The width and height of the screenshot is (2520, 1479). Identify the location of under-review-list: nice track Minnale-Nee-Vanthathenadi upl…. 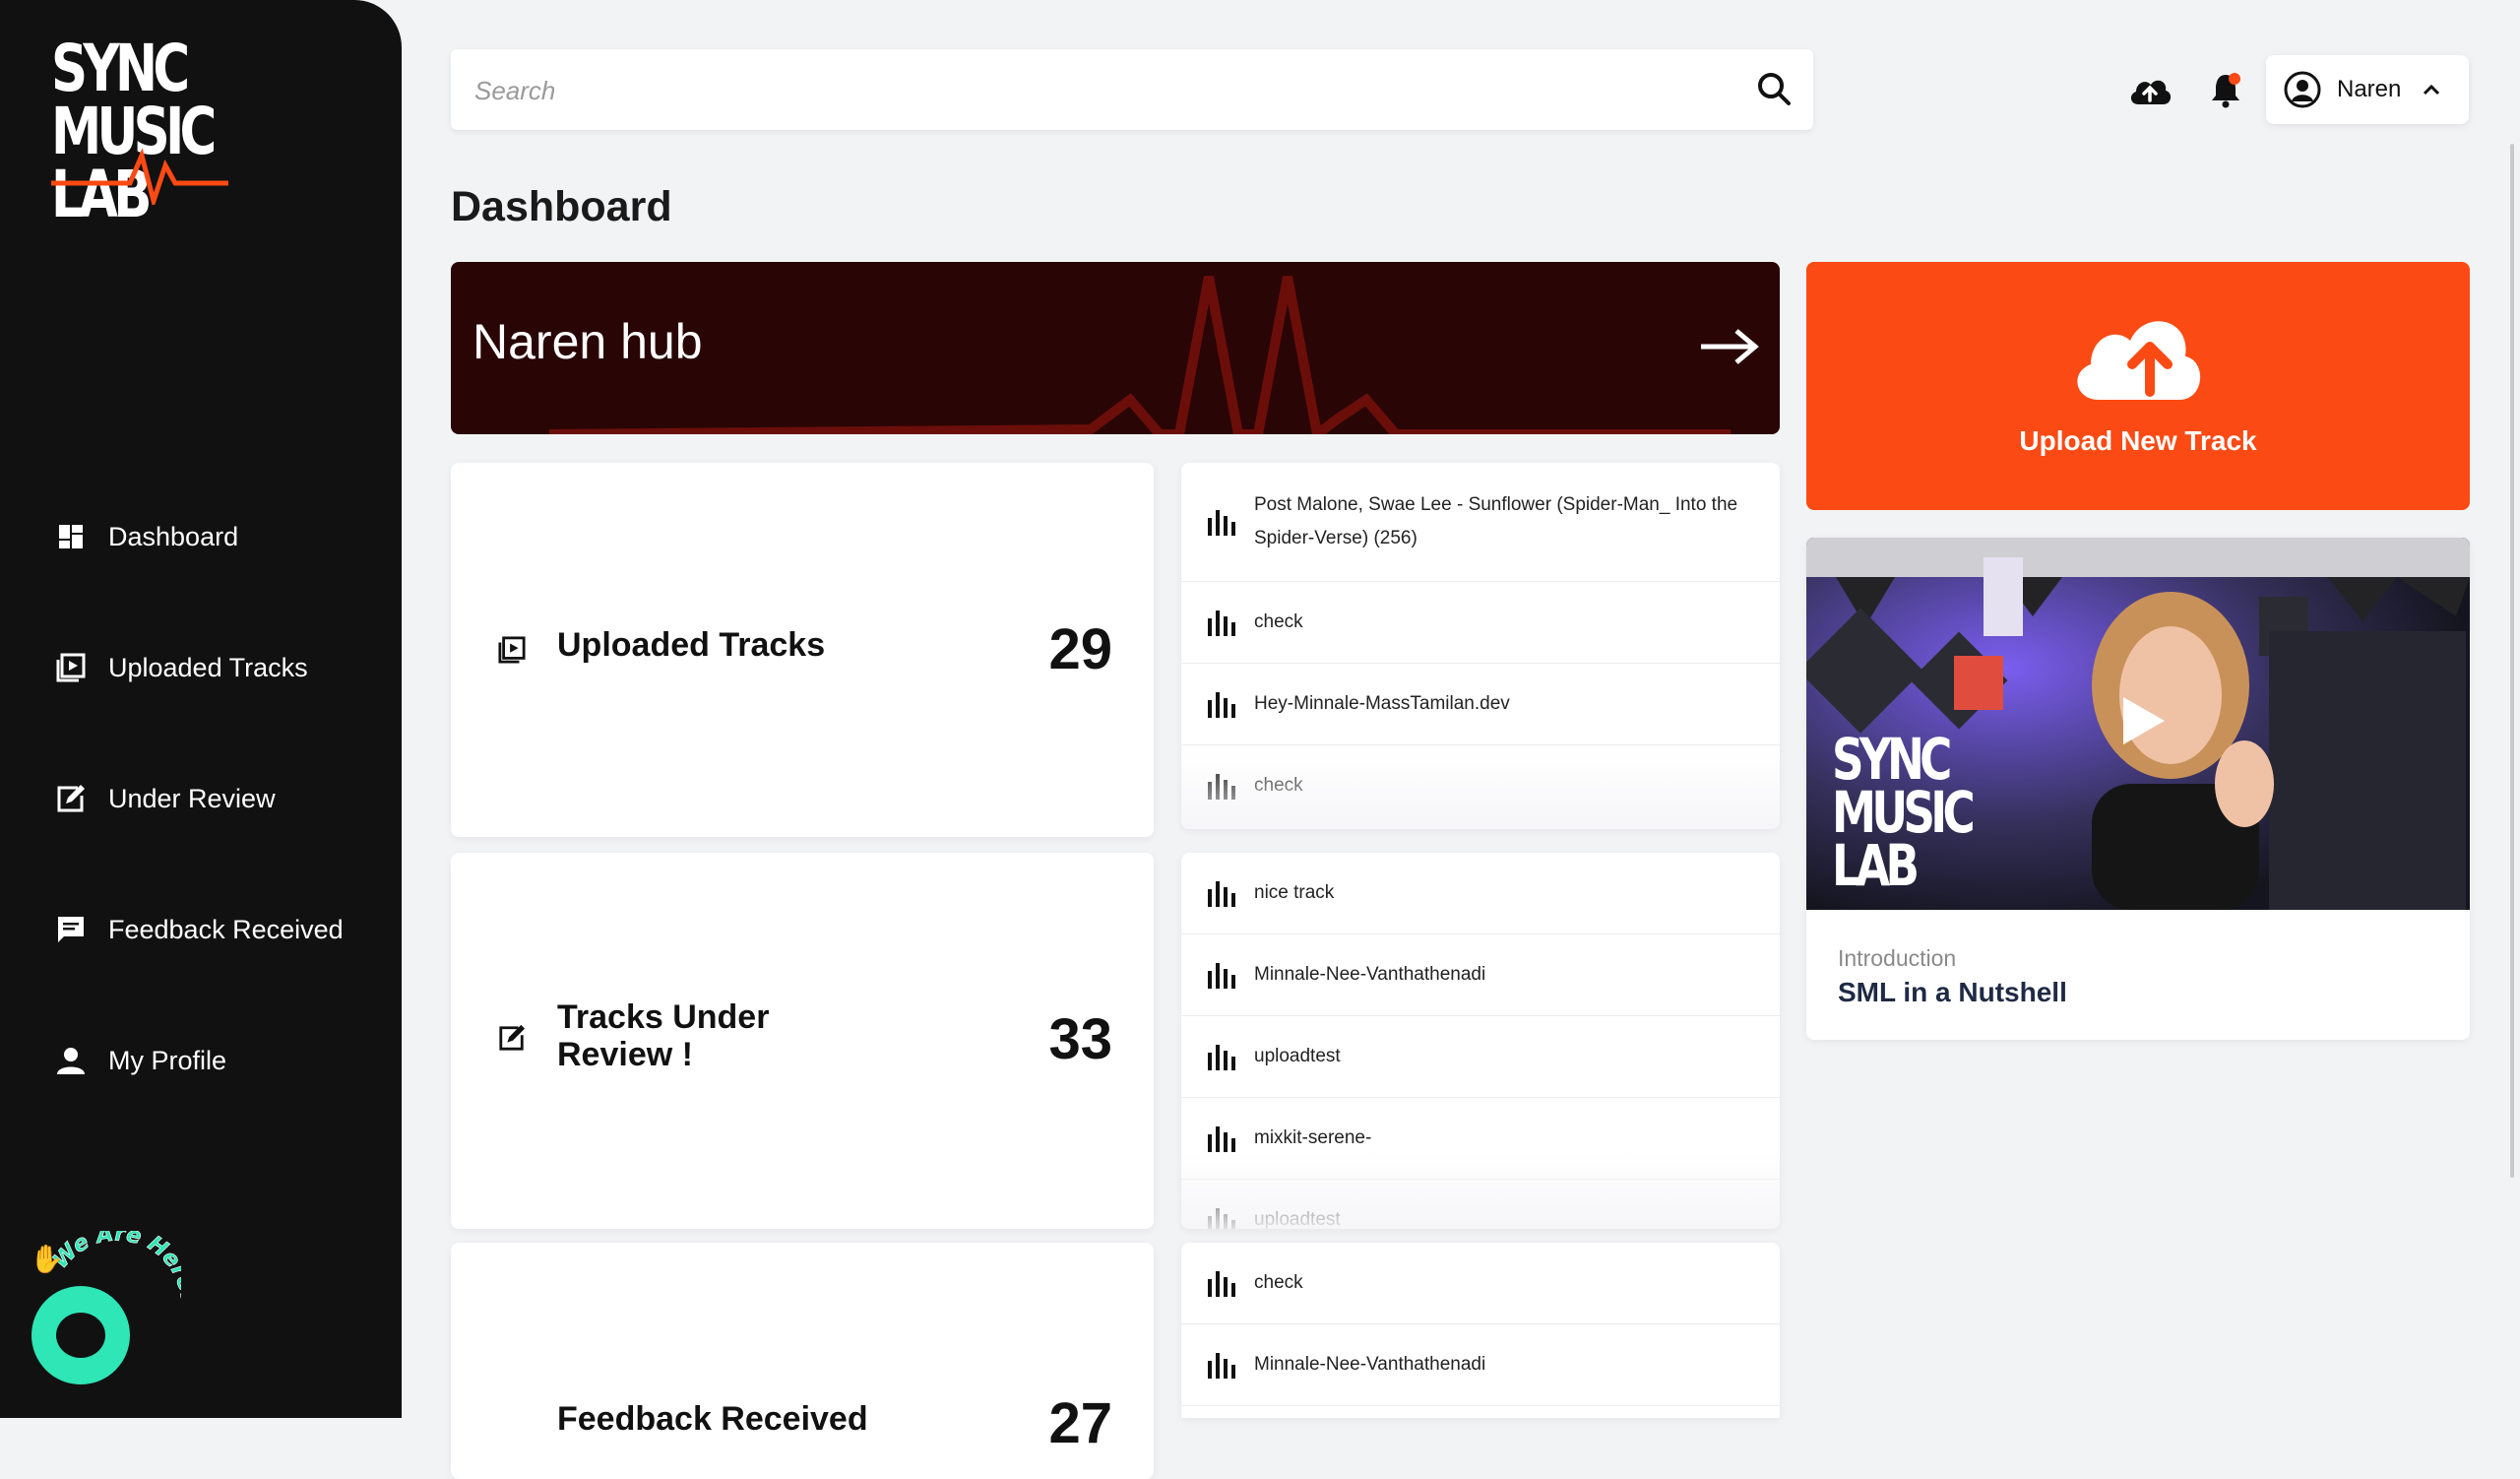
(1480, 1041).